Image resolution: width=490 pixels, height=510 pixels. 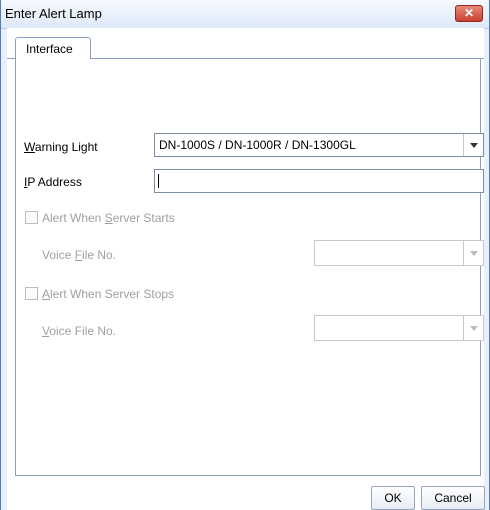 I want to click on voice-file-stop-label: Voice File No., so click(x=79, y=331).